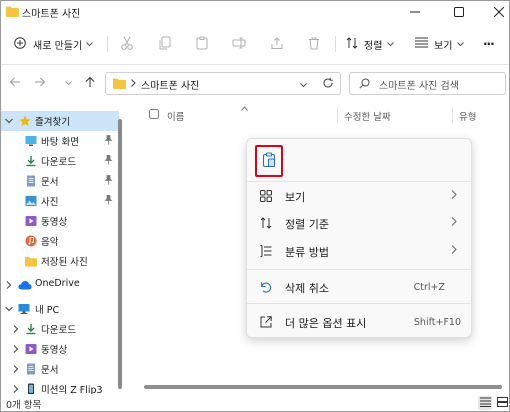 Image resolution: width=510 pixels, height=412 pixels. I want to click on menu-item-view: 보기, so click(359, 196).